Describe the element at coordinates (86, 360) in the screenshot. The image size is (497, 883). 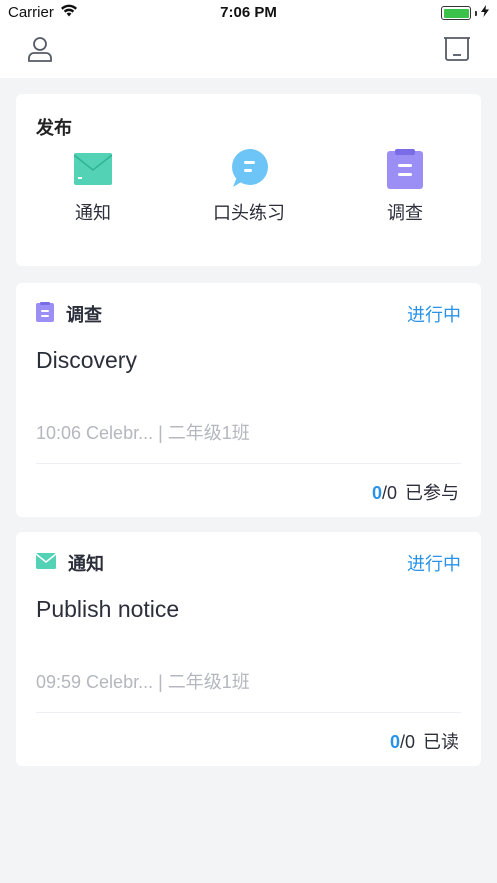
I see `card-title: Discovery` at that location.